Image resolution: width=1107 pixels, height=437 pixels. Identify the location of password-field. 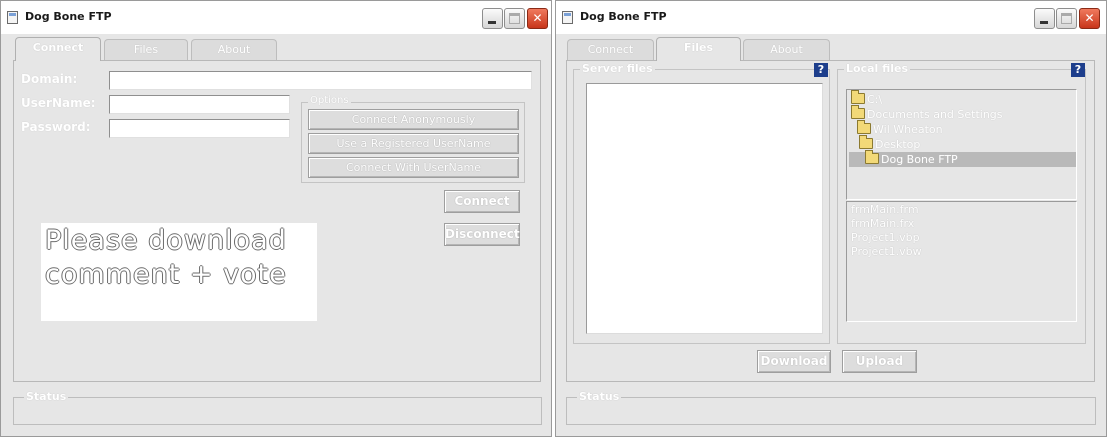
(199, 128).